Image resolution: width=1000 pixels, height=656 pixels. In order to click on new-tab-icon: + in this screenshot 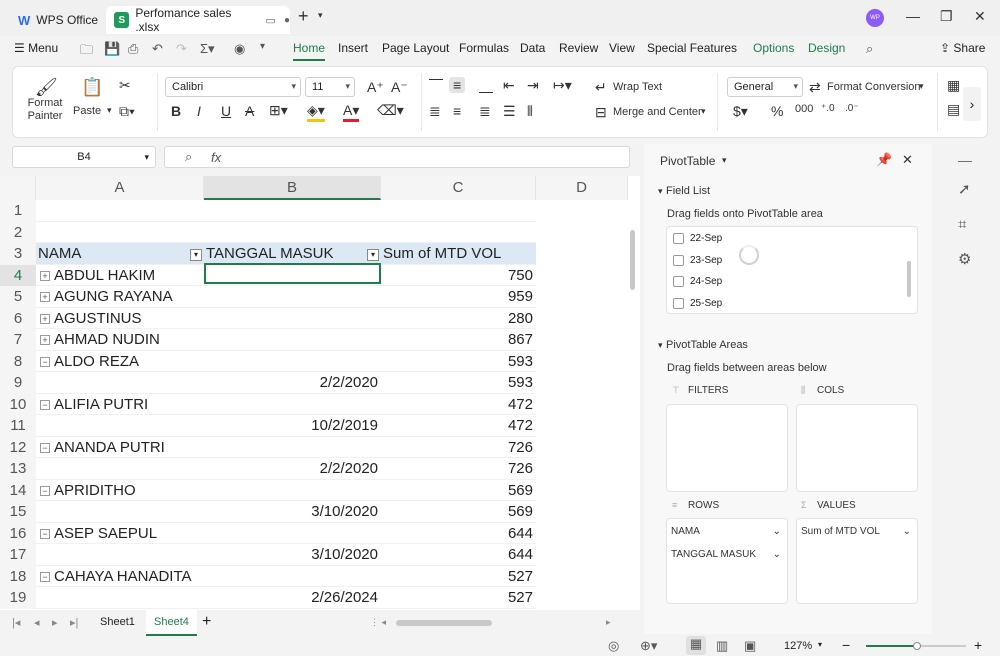, I will do `click(303, 16)`.